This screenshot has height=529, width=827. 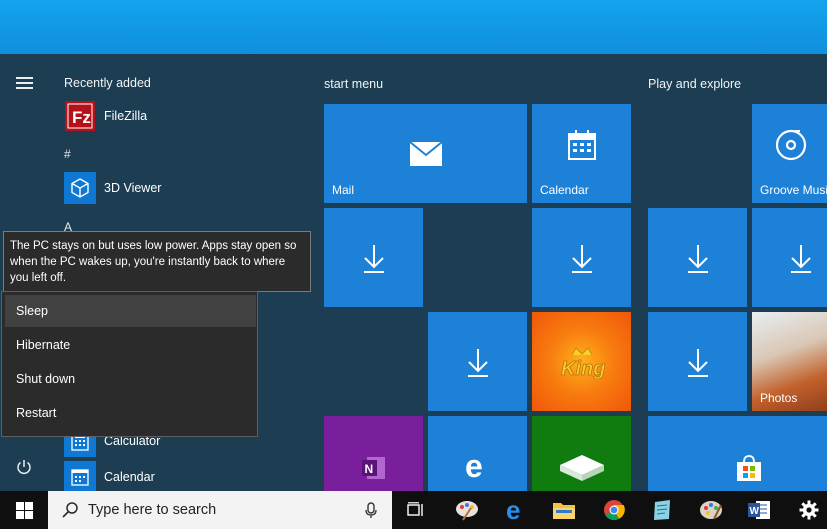 I want to click on search-box: Type here to search, so click(x=220, y=510).